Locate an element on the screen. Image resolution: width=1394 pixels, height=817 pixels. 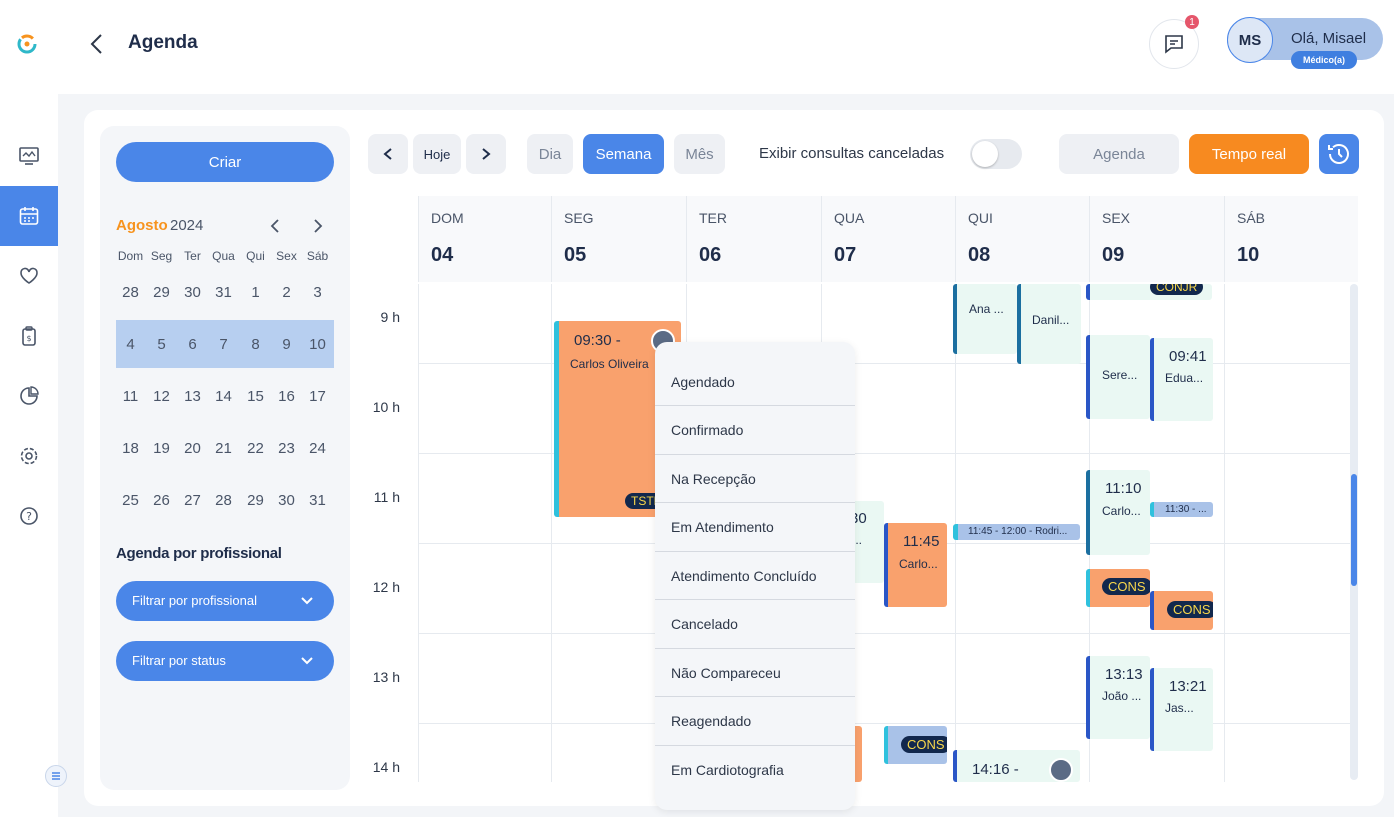
scrollbar-thumb is located at coordinates (1354, 530).